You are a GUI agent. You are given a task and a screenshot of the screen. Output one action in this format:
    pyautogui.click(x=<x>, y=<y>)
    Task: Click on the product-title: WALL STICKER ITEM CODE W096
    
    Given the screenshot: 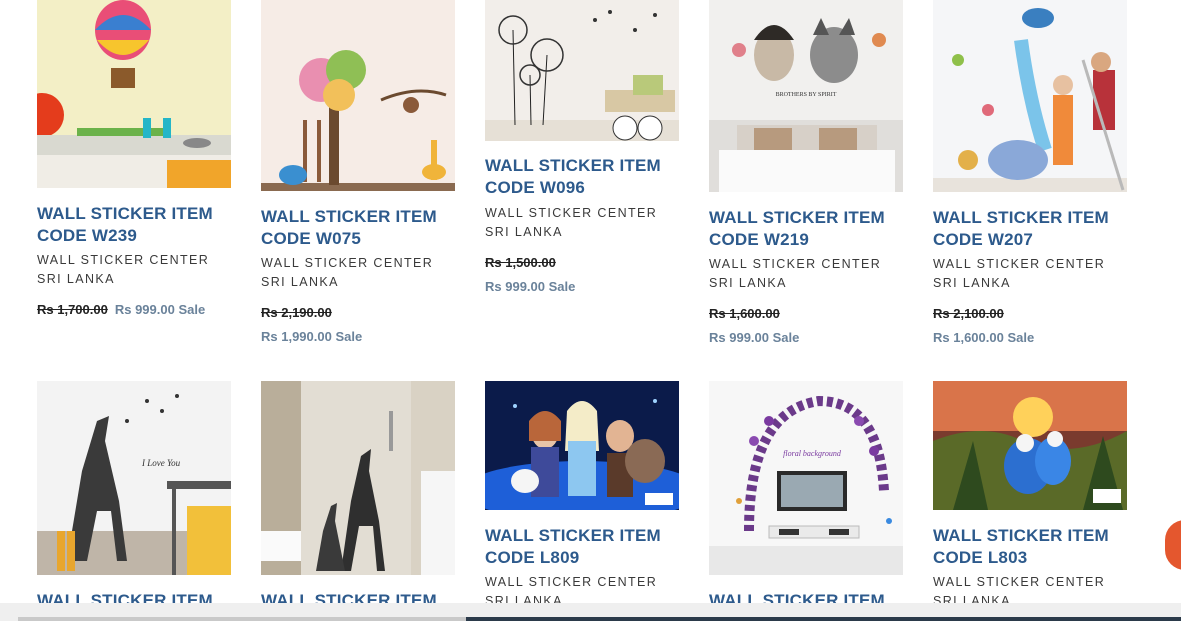 What is the action you would take?
    pyautogui.click(x=582, y=177)
    